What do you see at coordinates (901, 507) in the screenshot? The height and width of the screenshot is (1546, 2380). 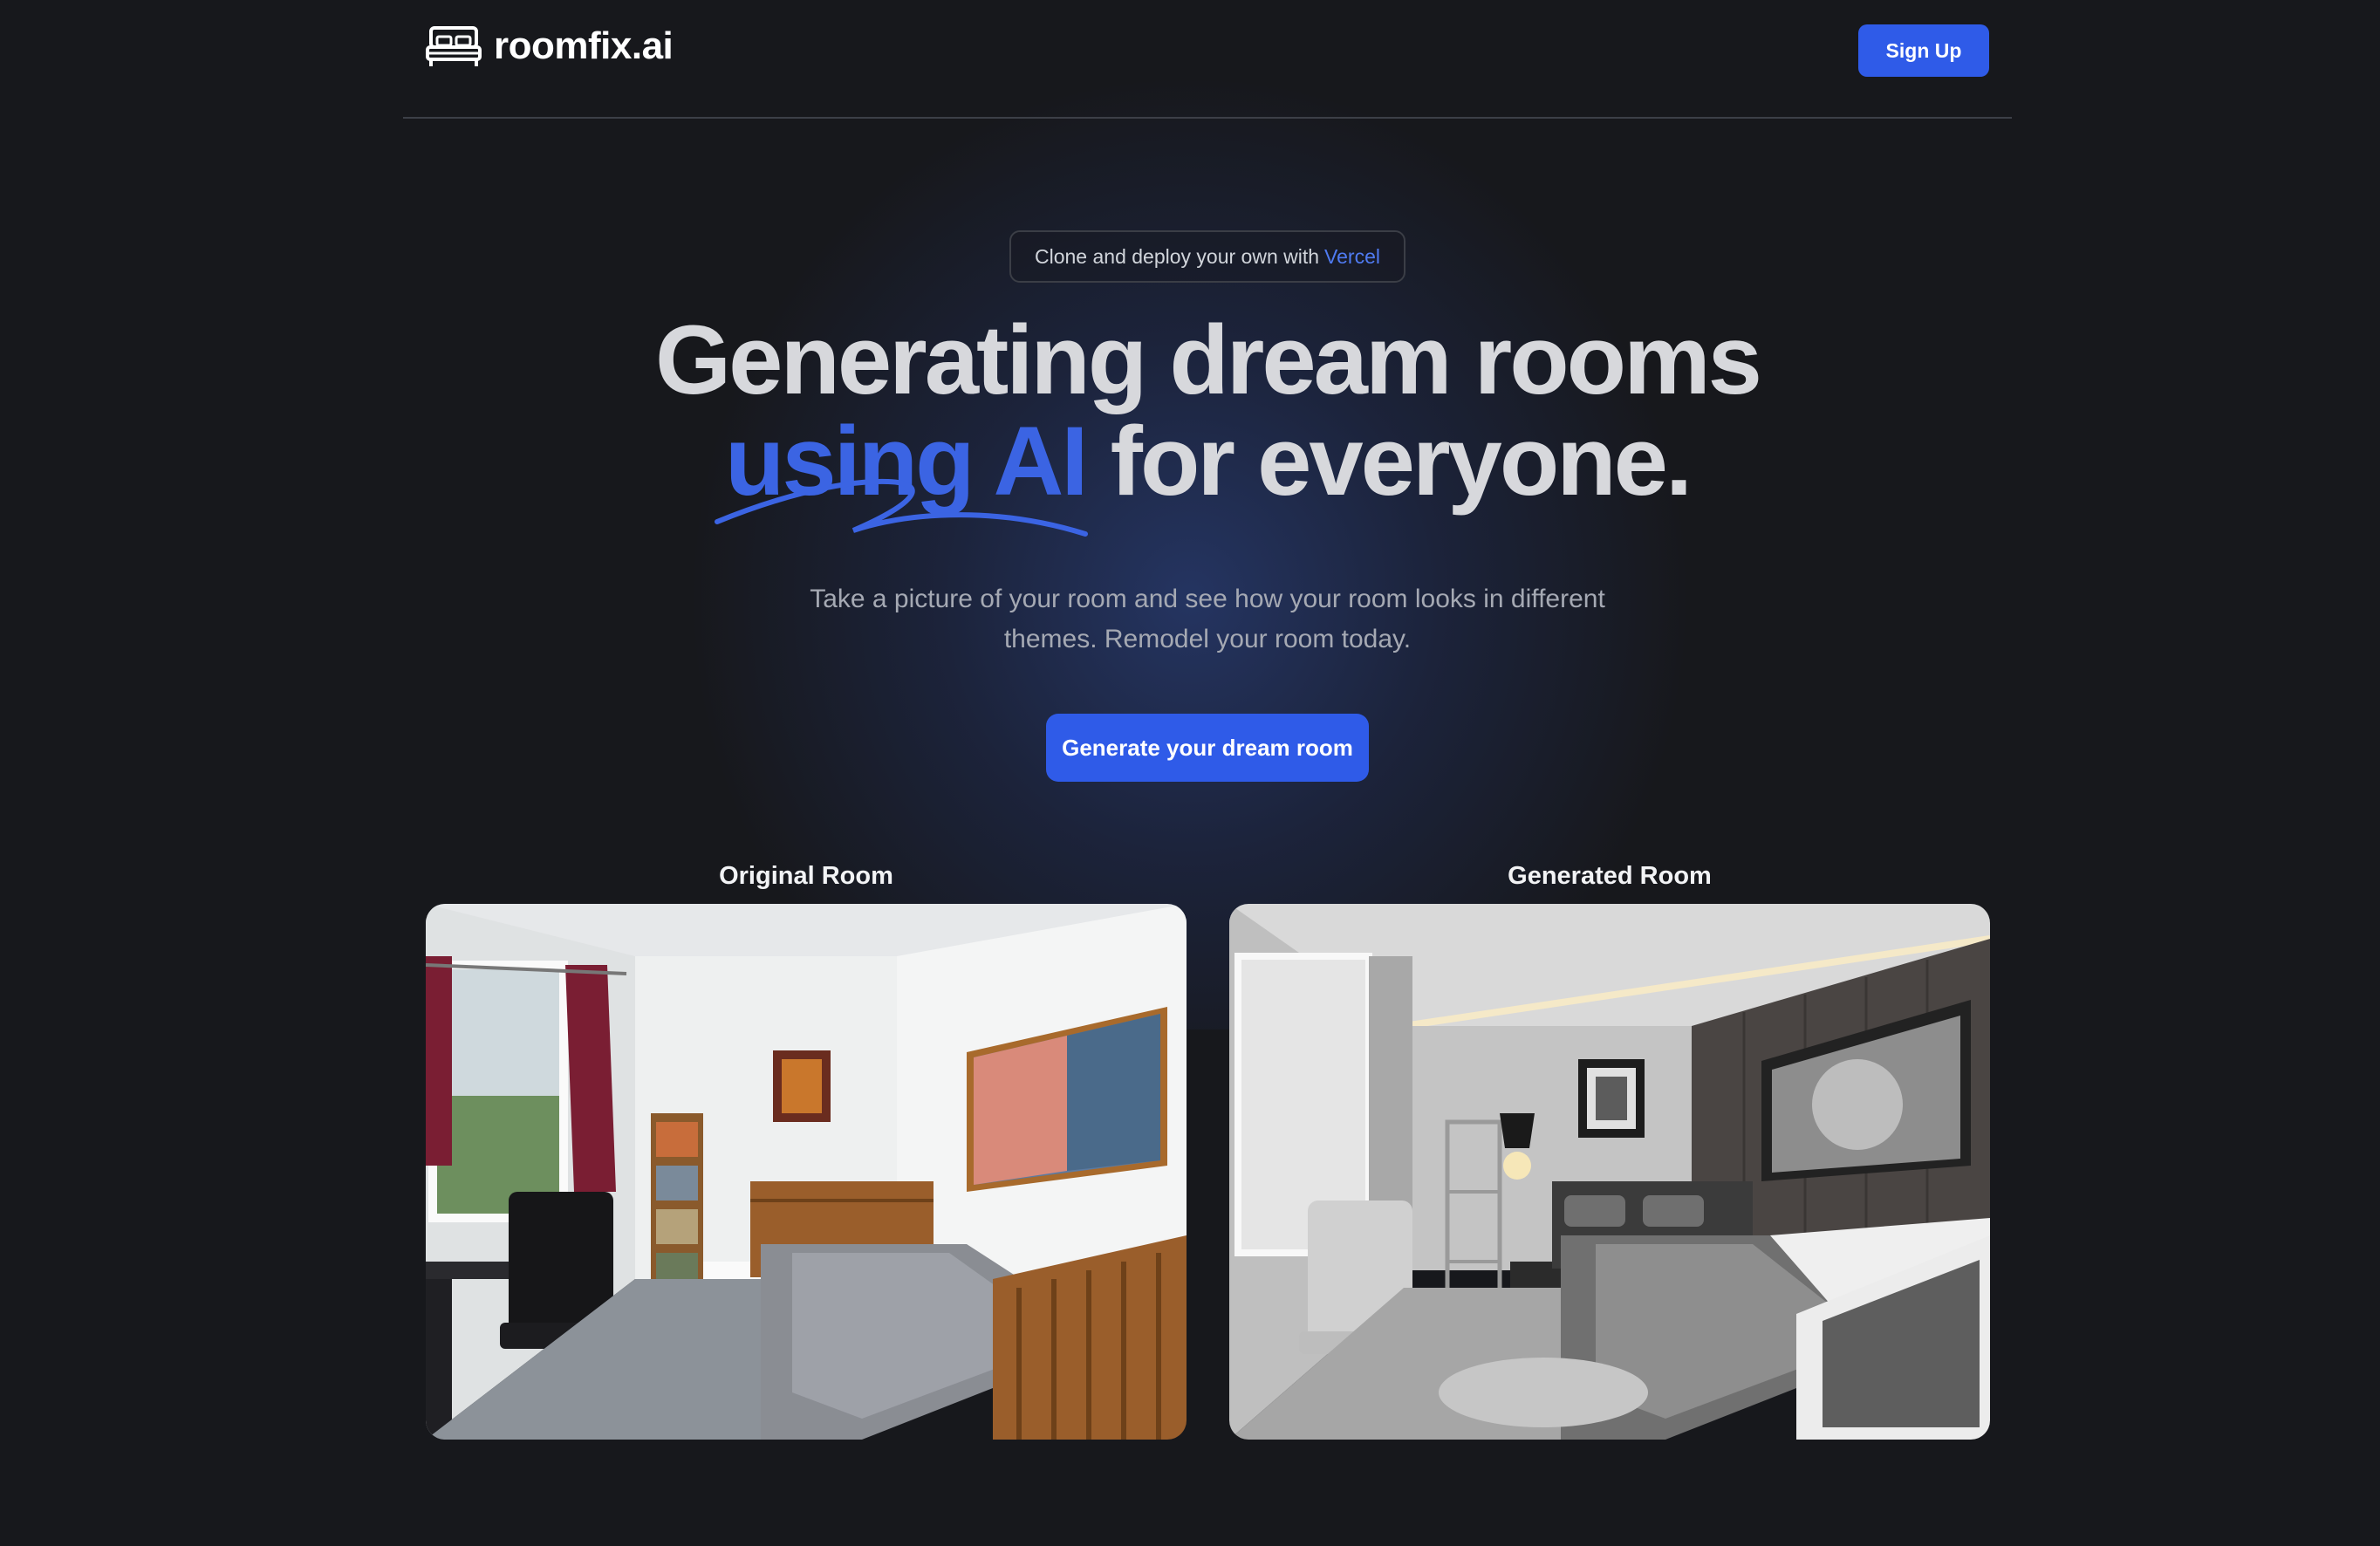 I see `scribble-underline` at bounding box center [901, 507].